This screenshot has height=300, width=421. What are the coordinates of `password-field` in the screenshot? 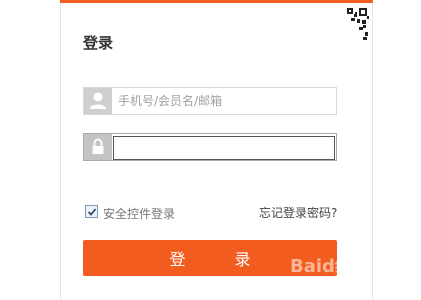 It's located at (210, 147).